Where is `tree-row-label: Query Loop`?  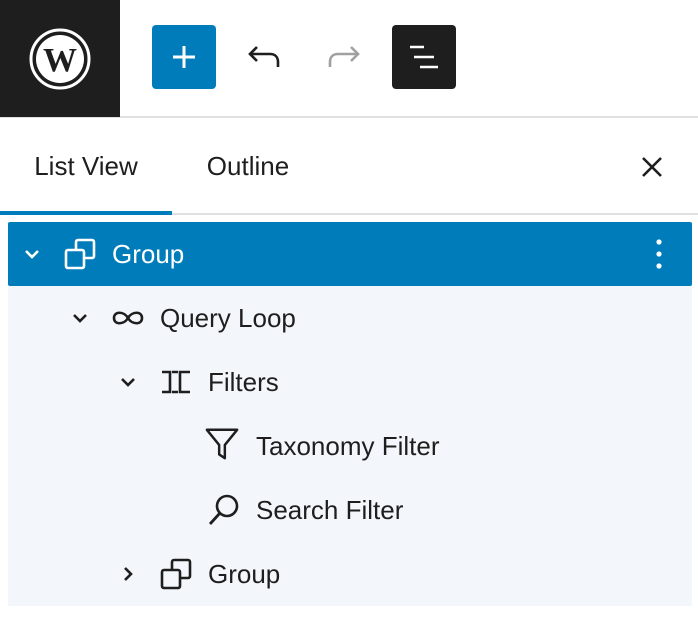 tree-row-label: Query Loop is located at coordinates (228, 317).